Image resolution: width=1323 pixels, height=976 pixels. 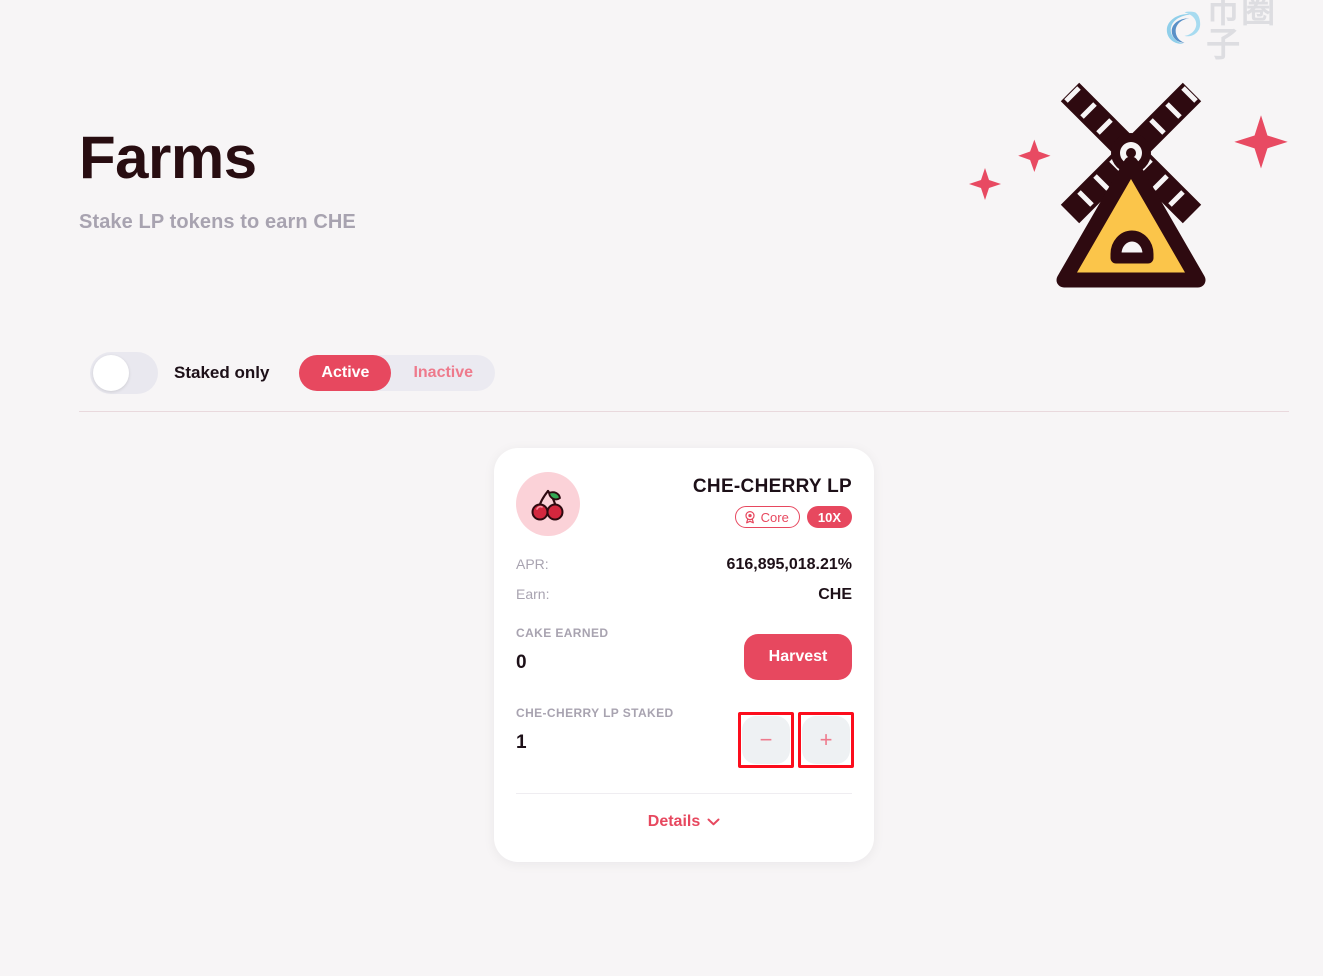 I want to click on unstake-minus-button: −, so click(x=766, y=740).